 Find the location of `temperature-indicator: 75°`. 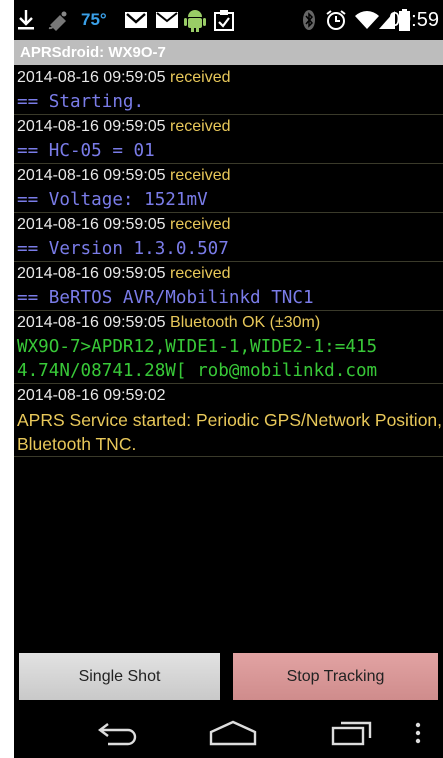

temperature-indicator: 75° is located at coordinates (94, 19).